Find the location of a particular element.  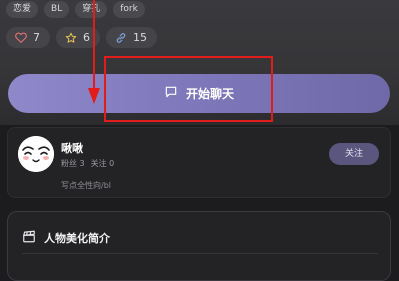

tag: fork is located at coordinates (129, 9).